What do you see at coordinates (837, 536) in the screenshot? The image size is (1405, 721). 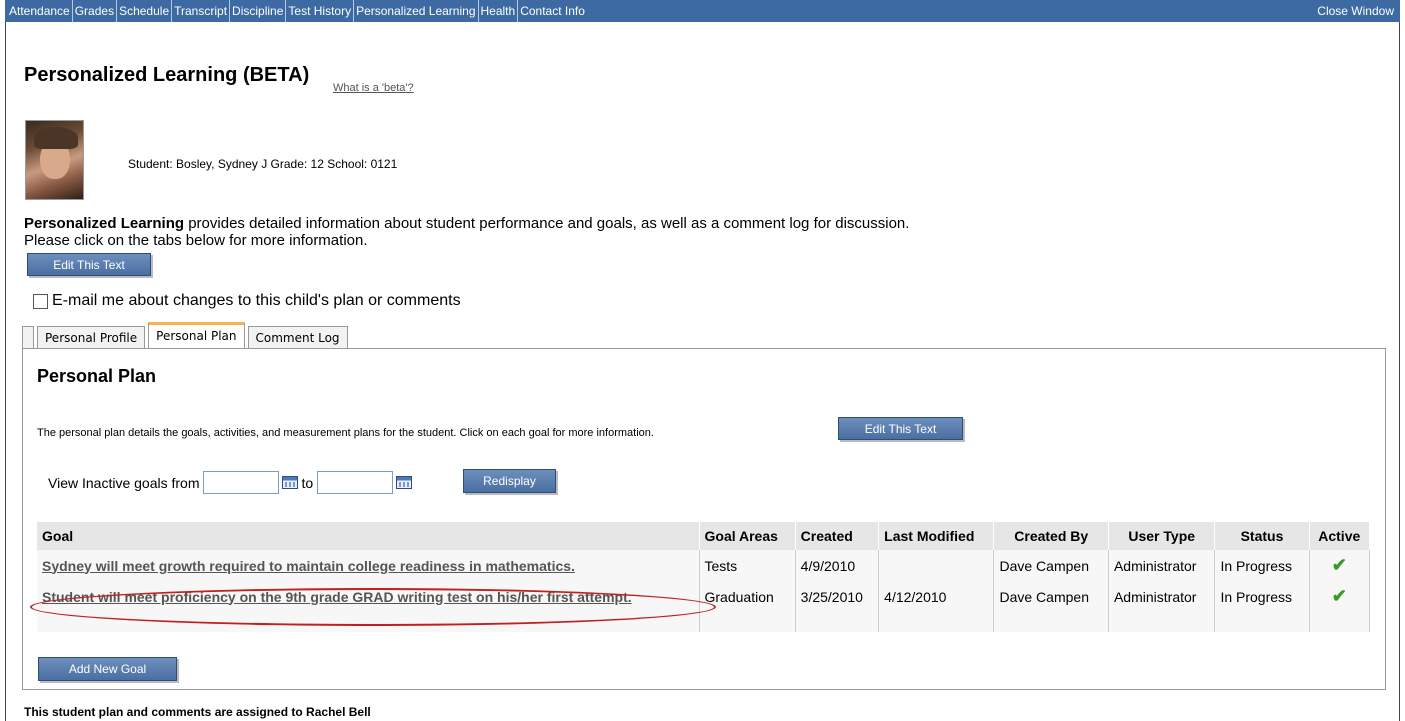 I see `col-created: Created` at bounding box center [837, 536].